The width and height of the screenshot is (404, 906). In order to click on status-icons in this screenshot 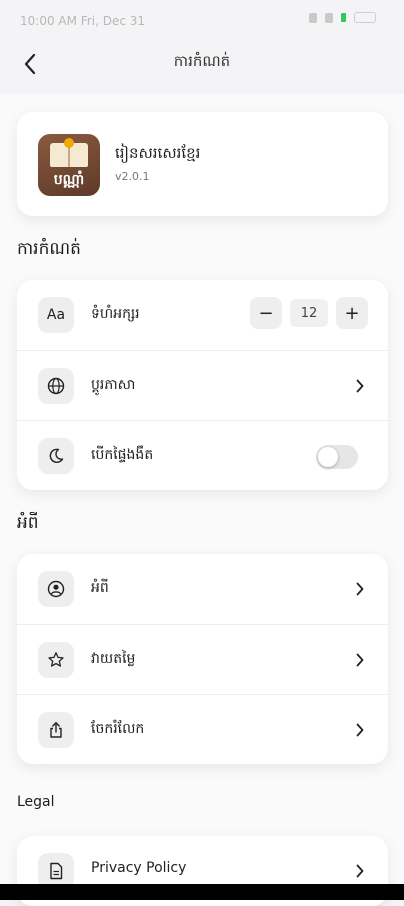, I will do `click(342, 17)`.